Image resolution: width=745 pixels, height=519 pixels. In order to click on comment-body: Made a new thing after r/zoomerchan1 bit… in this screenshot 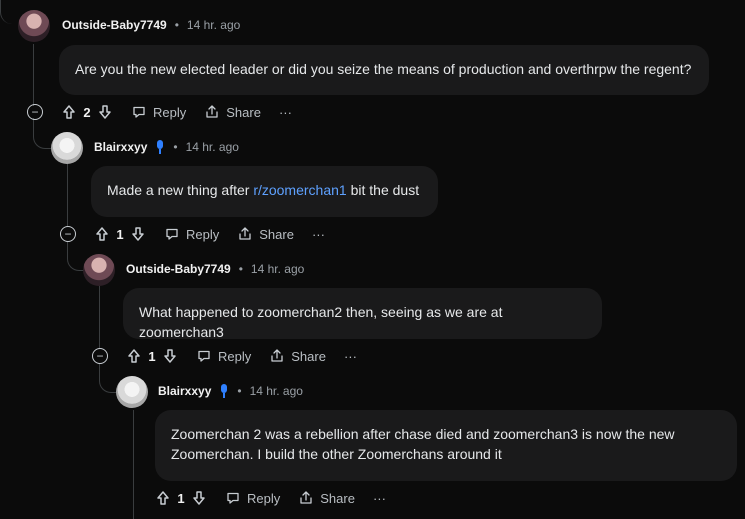, I will do `click(264, 191)`.